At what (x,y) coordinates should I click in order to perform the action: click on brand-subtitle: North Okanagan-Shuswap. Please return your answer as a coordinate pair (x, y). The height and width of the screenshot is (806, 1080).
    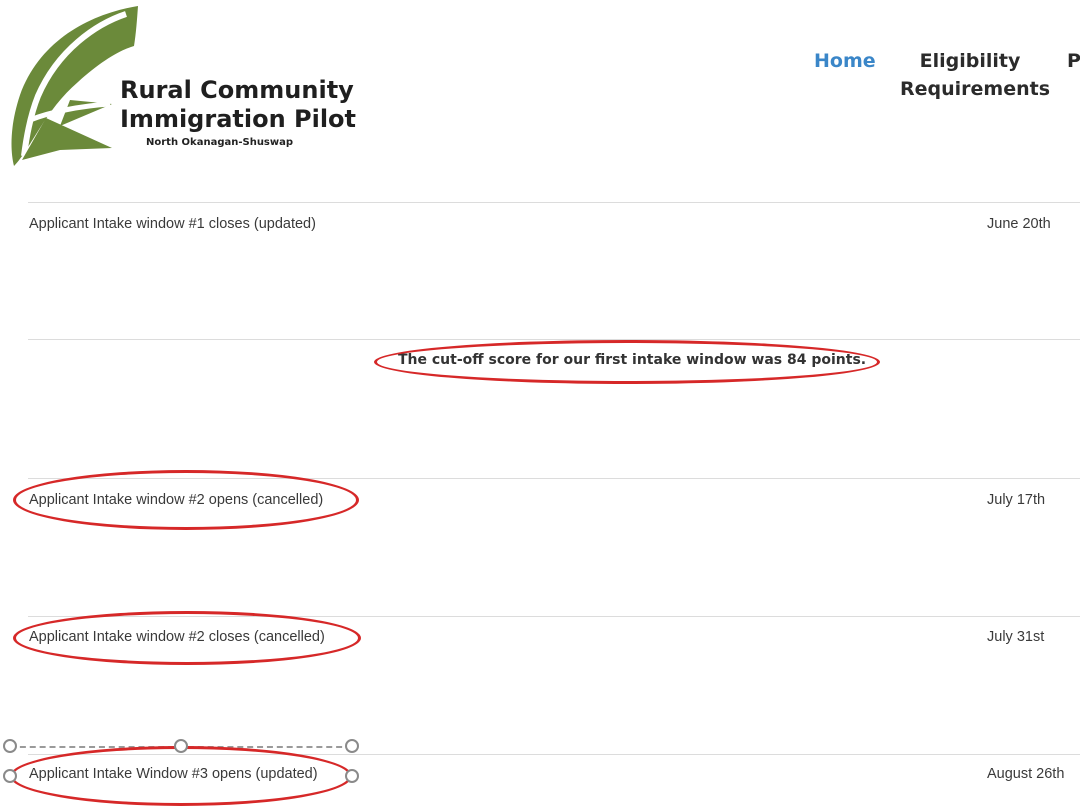
    Looking at the image, I should click on (220, 142).